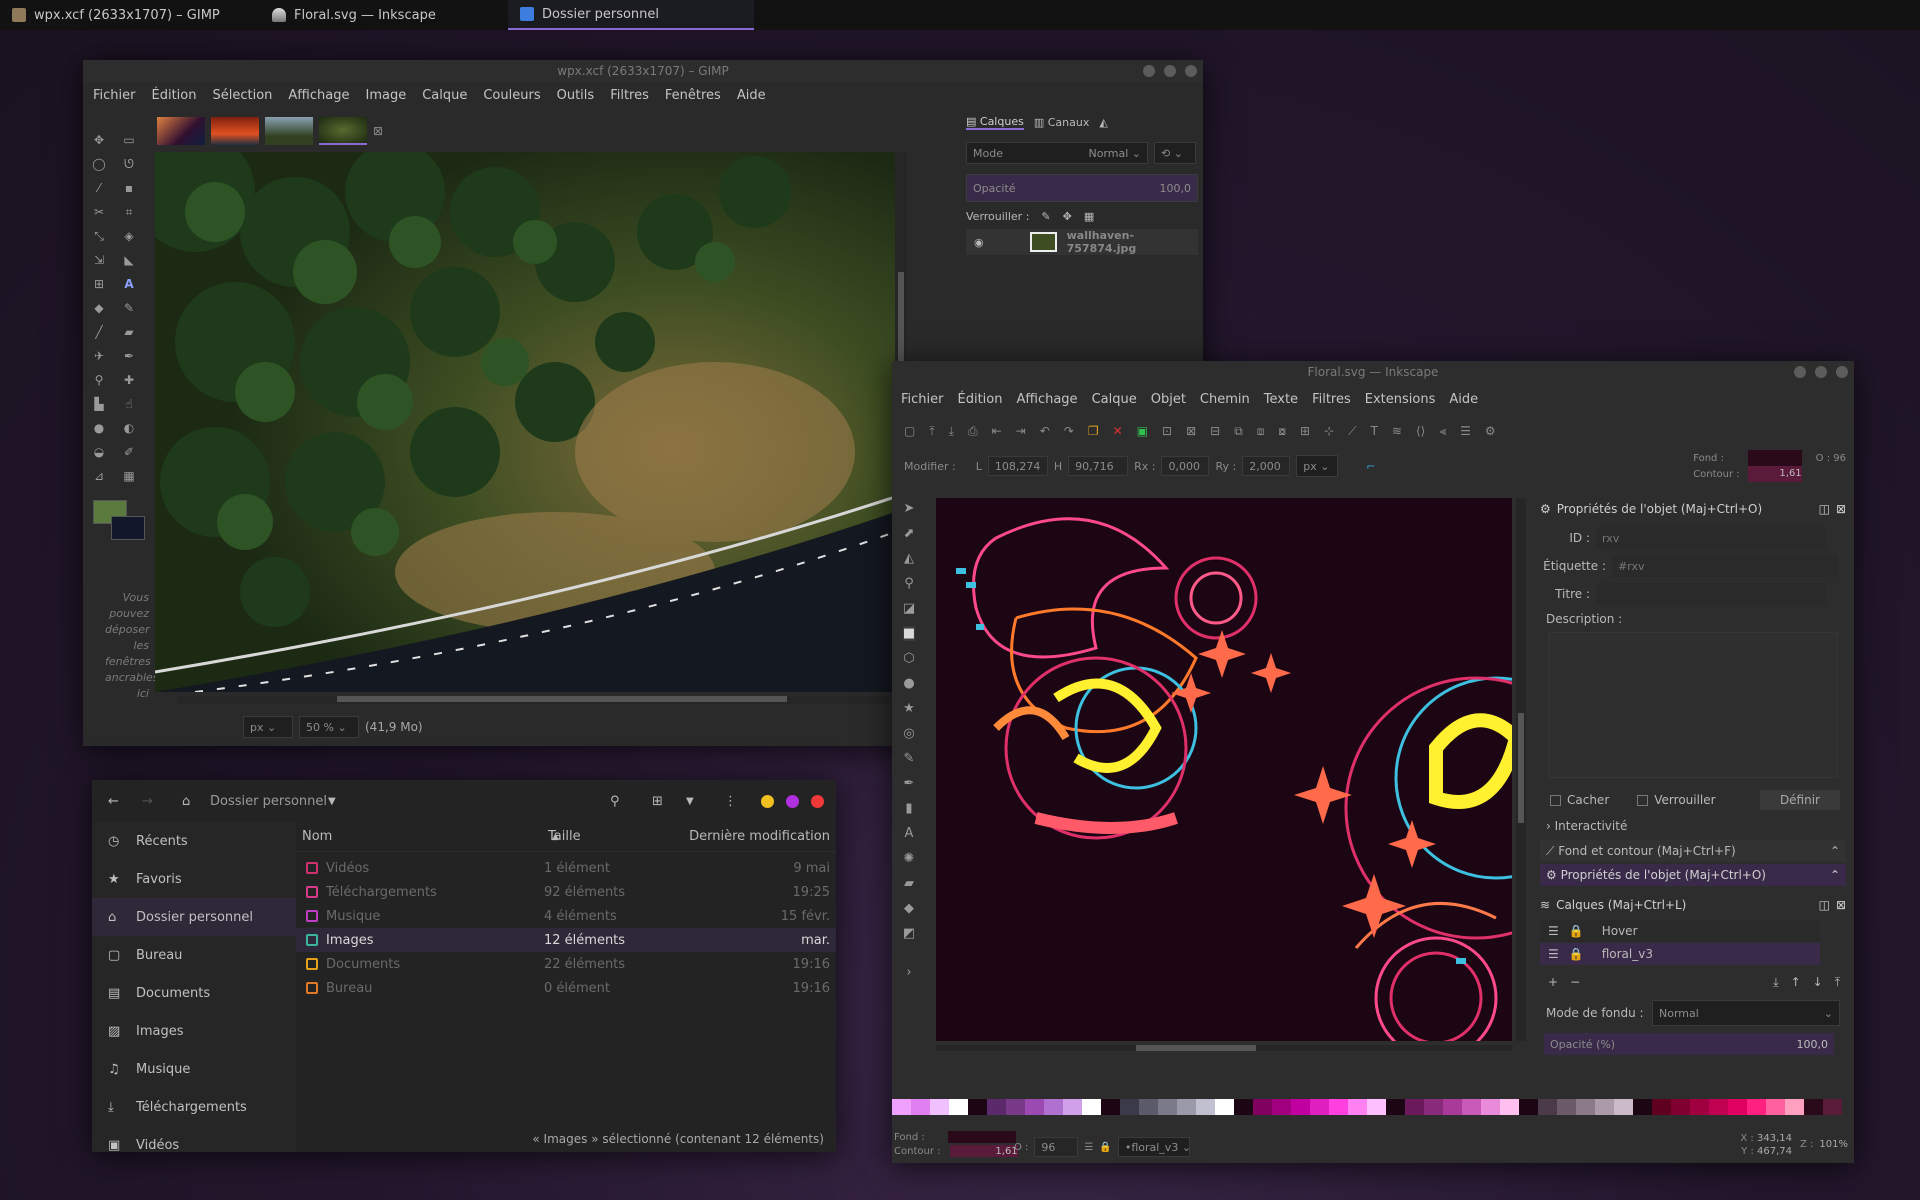 This screenshot has width=1920, height=1200. I want to click on measure-tool-icon: ◪, so click(909, 608).